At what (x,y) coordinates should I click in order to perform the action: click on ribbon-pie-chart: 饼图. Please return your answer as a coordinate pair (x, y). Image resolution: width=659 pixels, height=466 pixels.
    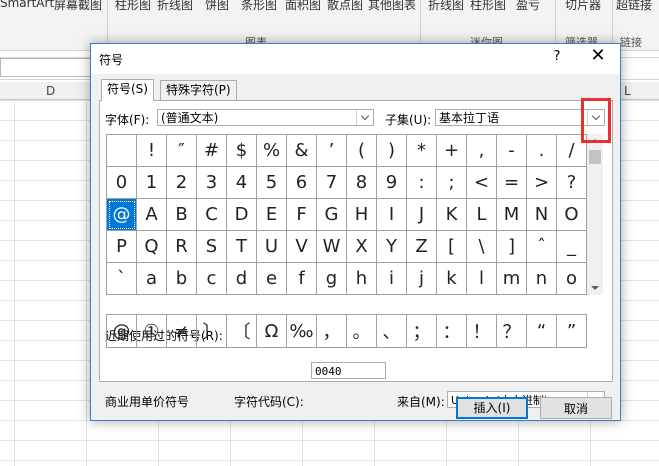
    Looking at the image, I should click on (217, 6).